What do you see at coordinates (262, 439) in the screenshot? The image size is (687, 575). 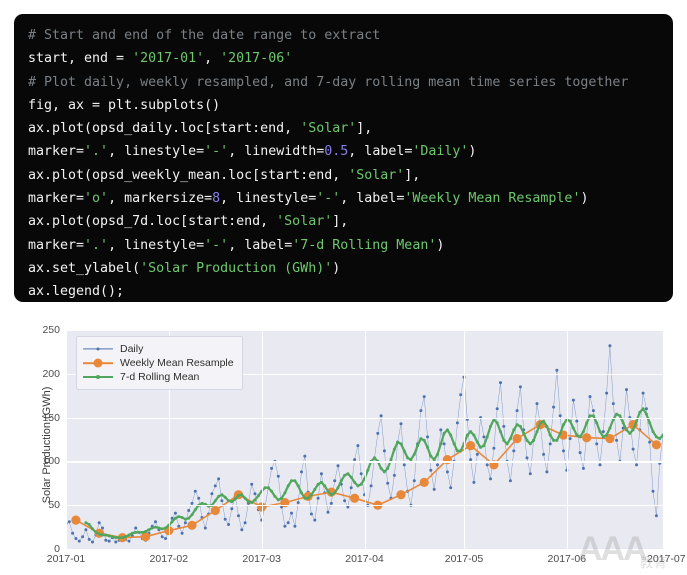 I see `gridline-vertical` at bounding box center [262, 439].